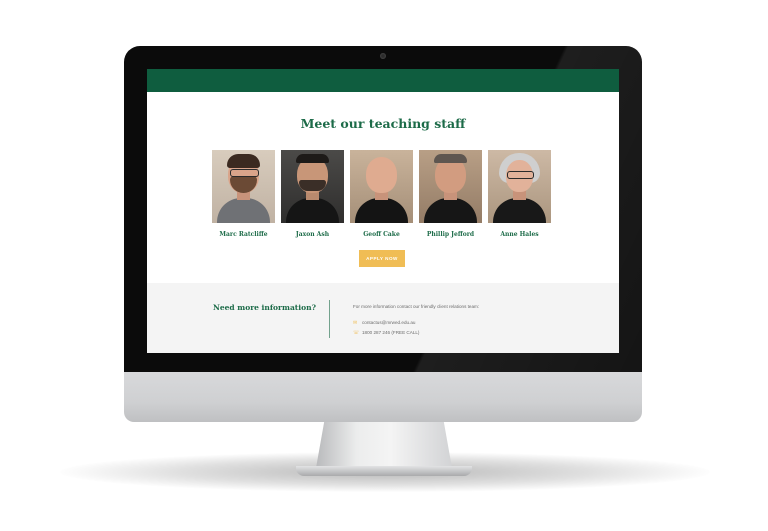 This screenshot has width=768, height=531. I want to click on contact-email: ✉ contactus@mrwed.edu.au, so click(384, 323).